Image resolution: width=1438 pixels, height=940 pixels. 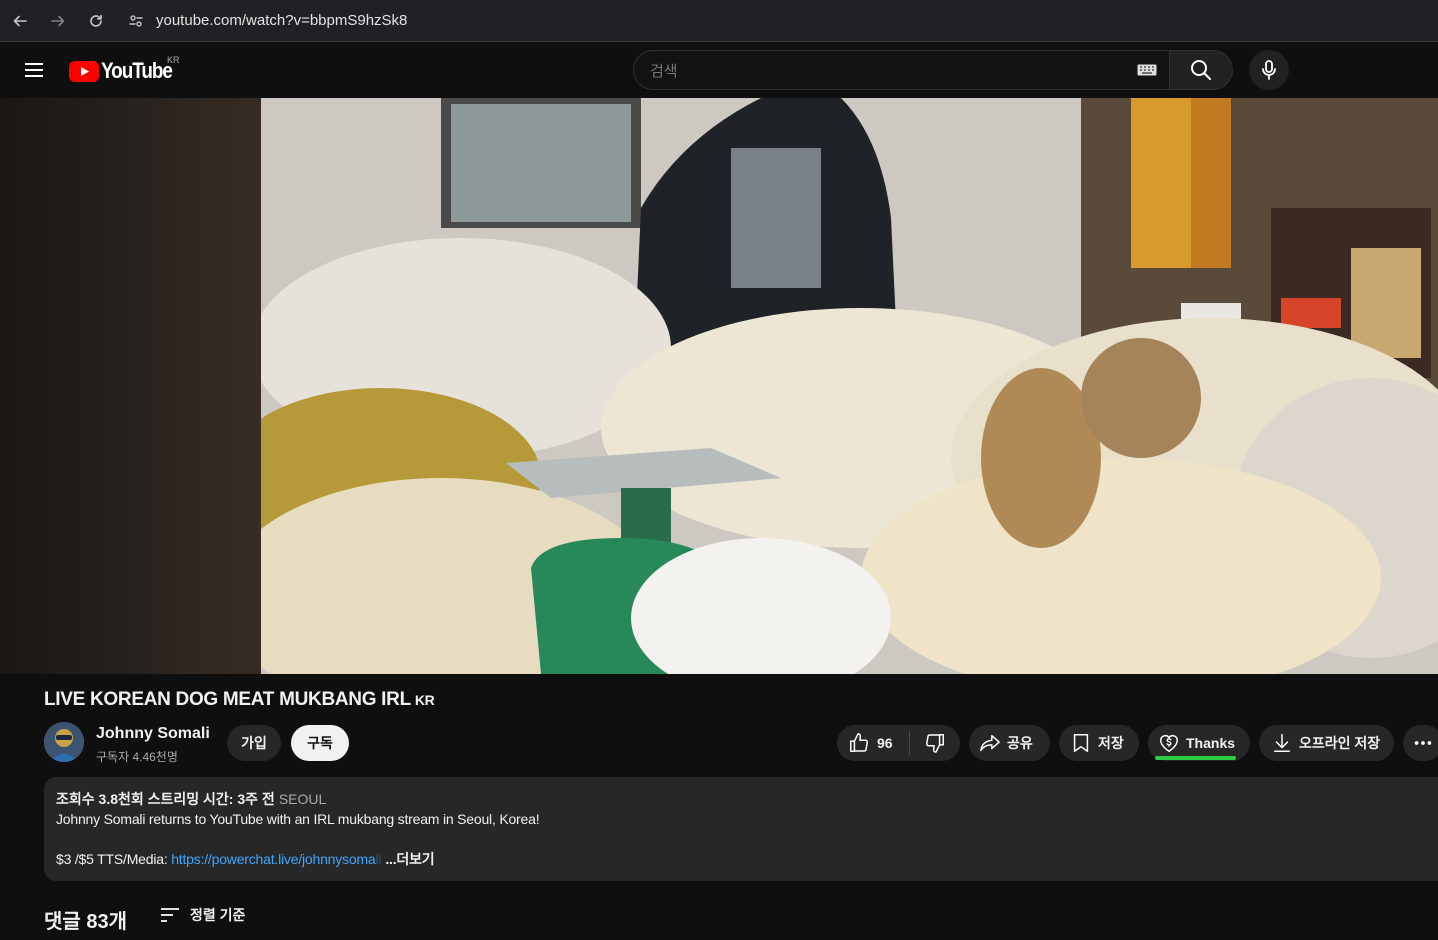 I want to click on show-more-link: ...더보기, so click(x=409, y=859).